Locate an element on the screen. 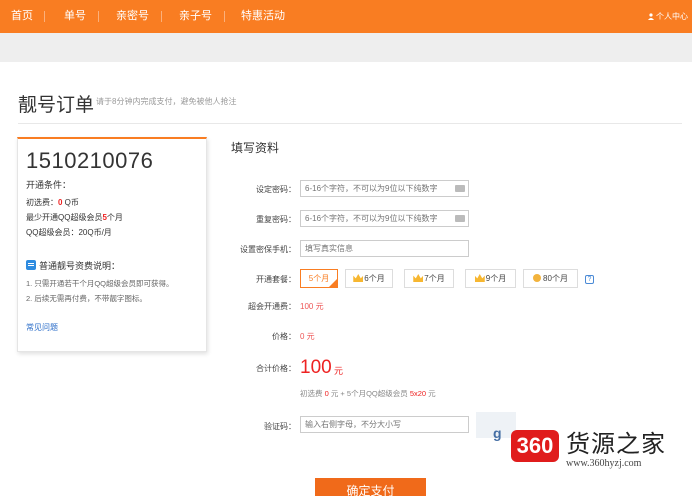 Image resolution: width=692 pixels, height=496 pixels. breakdown-calc: 5x20 is located at coordinates (418, 393).